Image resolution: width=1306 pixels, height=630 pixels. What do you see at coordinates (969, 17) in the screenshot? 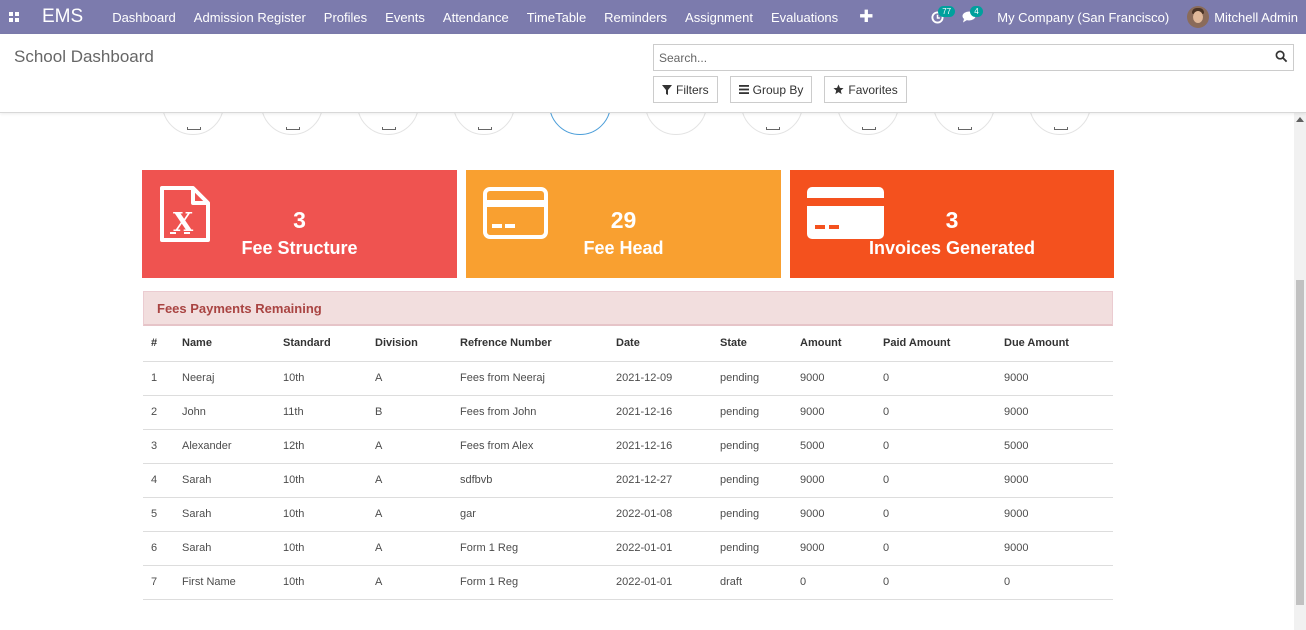
I see `messages-icon: 4` at bounding box center [969, 17].